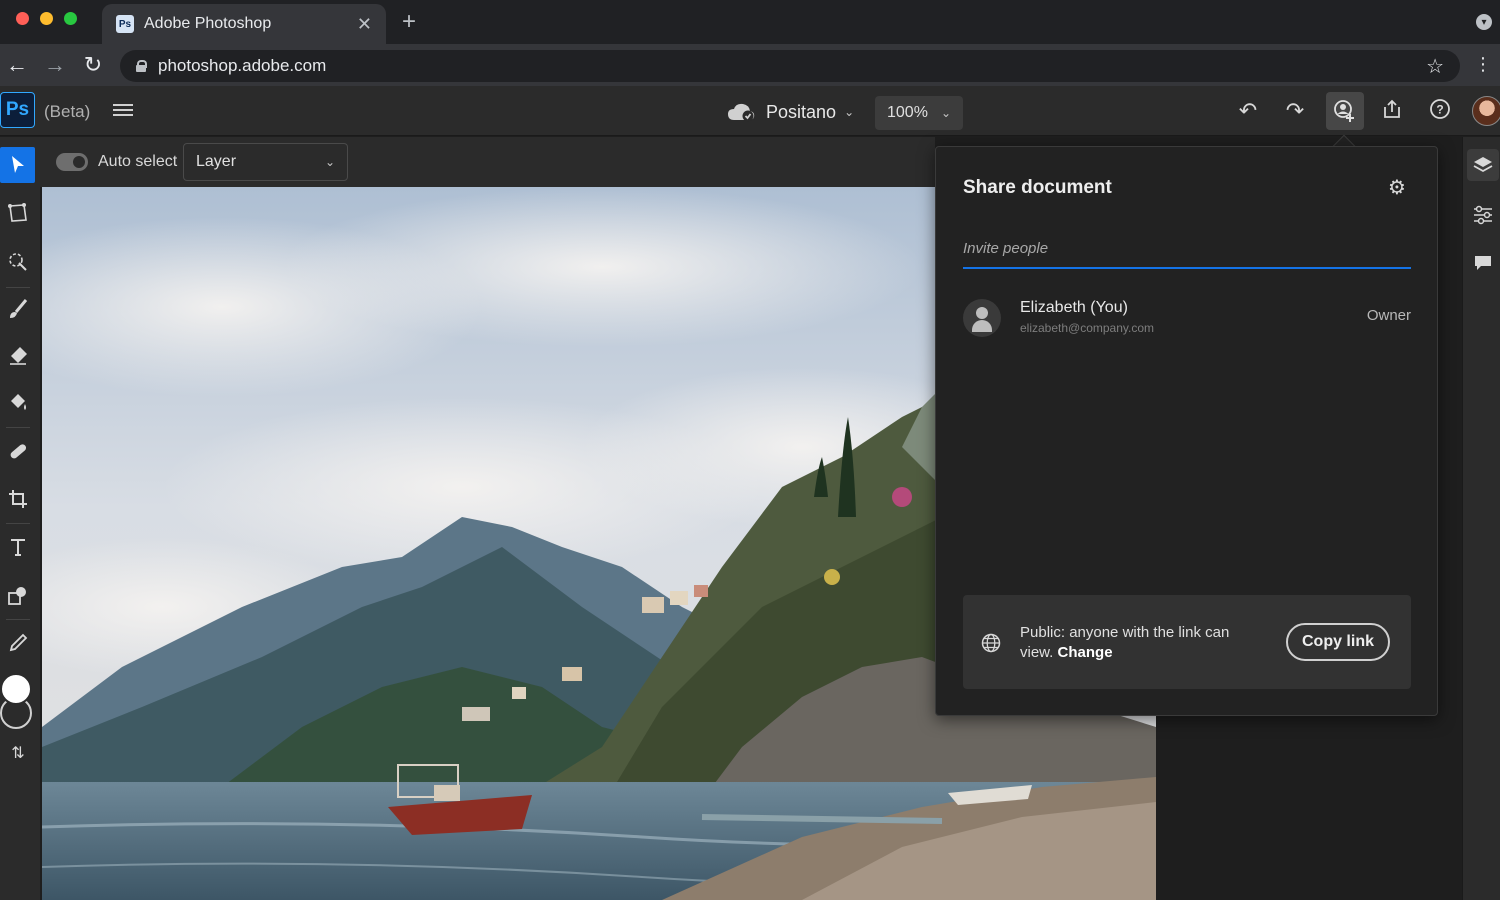 This screenshot has height=900, width=1500. I want to click on undo-icon: ↶, so click(1248, 111).